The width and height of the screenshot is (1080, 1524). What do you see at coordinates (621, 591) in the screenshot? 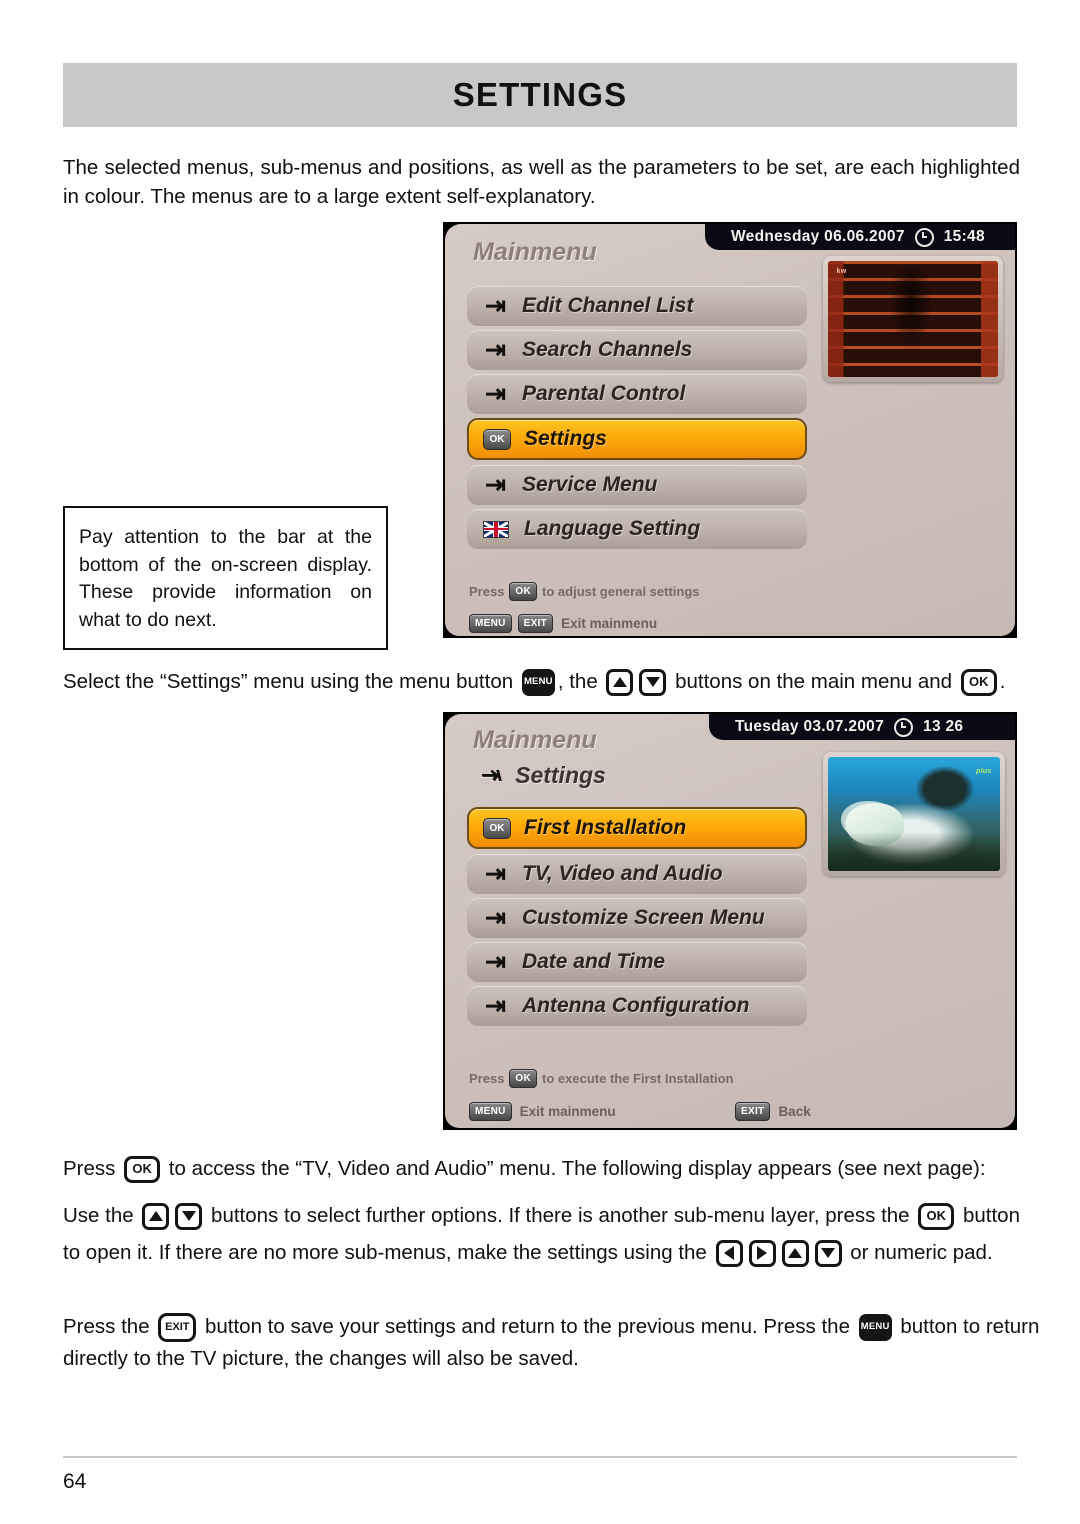
I see `osd-hint-suffix: to adjust general settings` at bounding box center [621, 591].